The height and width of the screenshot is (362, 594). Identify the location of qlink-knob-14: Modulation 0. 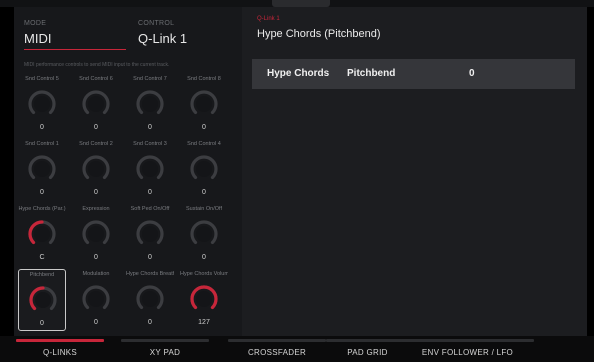
(96, 300).